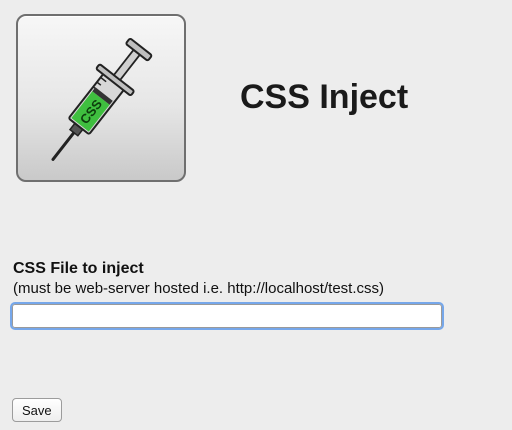 The width and height of the screenshot is (512, 430). Describe the element at coordinates (78, 268) in the screenshot. I see `css-file-label: CSS File to inject` at that location.